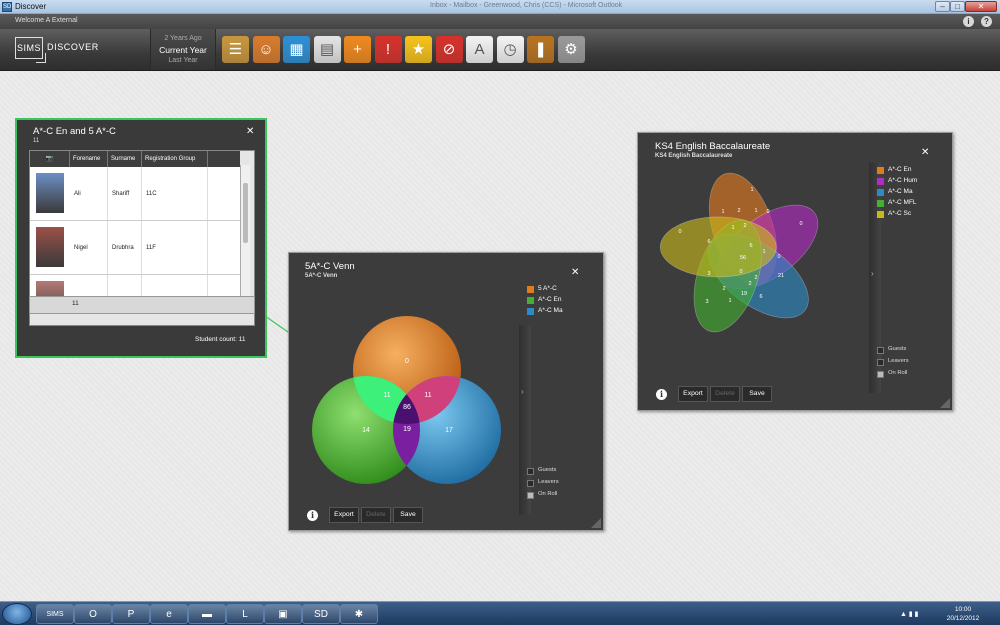  I want to click on calendar-button: ▤, so click(327, 49).